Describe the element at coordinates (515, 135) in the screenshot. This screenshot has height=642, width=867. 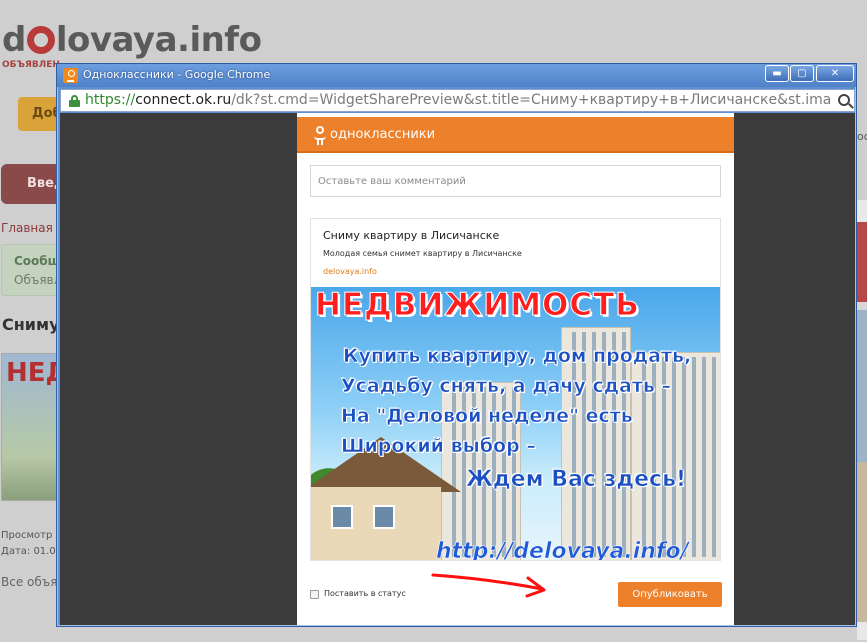
I see `dialog-header: одноклассники` at that location.